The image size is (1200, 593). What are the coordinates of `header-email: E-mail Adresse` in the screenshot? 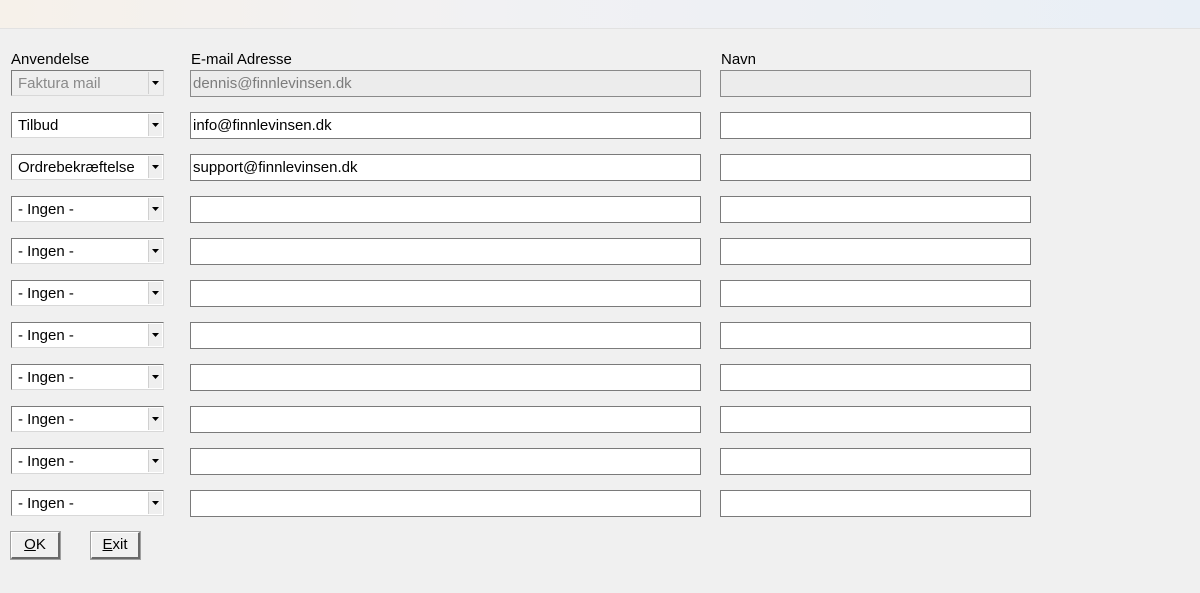 It's located at (241, 59).